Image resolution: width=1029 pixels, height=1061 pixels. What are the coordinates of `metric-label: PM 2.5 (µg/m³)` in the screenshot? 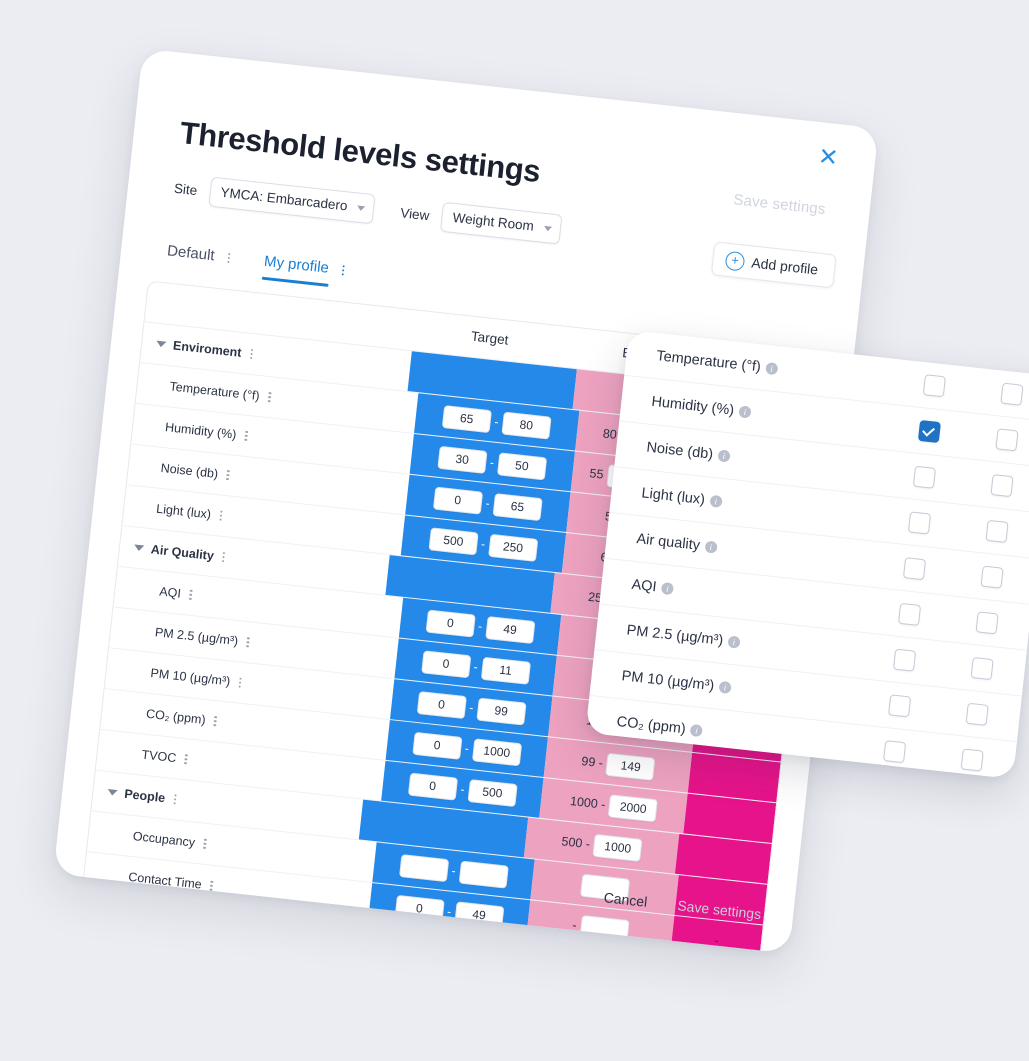 It's located at (674, 635).